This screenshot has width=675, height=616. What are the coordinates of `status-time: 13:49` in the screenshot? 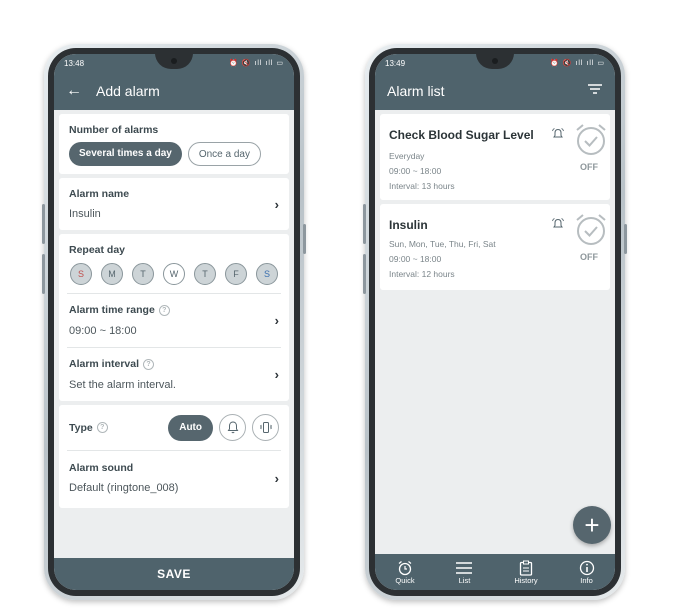 It's located at (395, 63).